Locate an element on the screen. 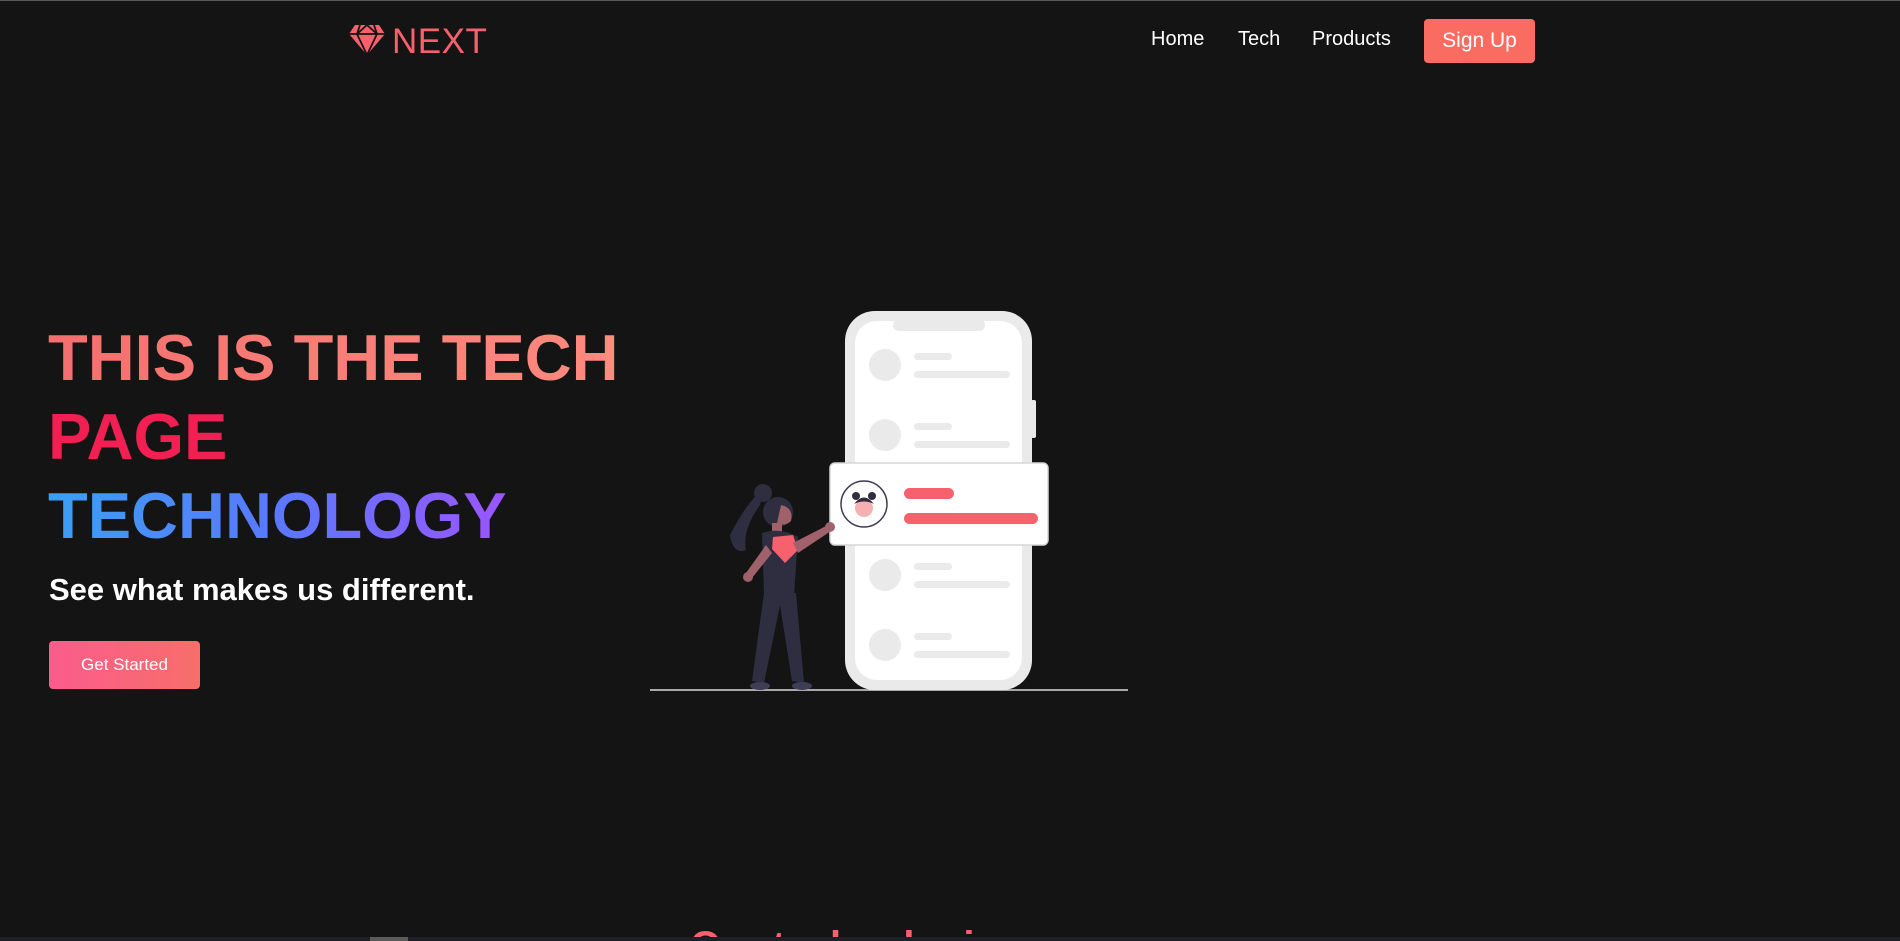  nav-link-tech: Tech is located at coordinates (1259, 39).